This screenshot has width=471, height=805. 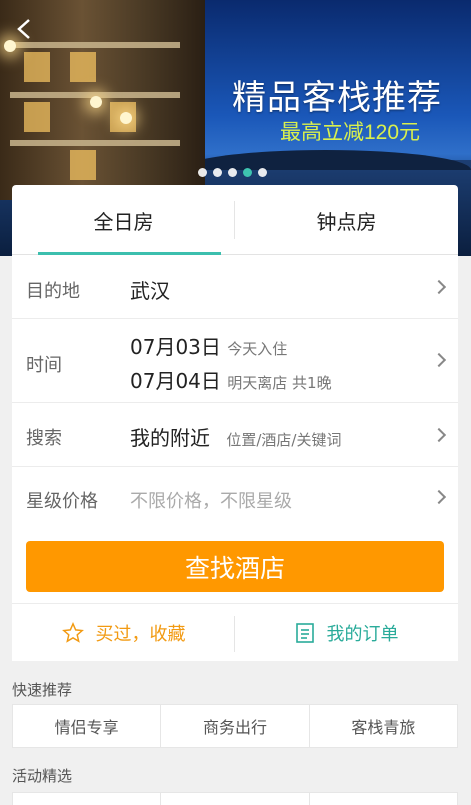 What do you see at coordinates (235, 287) in the screenshot?
I see `destination-row: 目的地 武汉` at bounding box center [235, 287].